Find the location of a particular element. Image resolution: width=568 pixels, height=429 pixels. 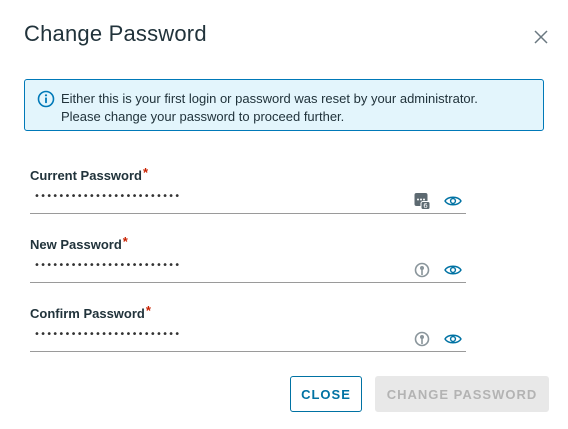

confirm-password-label: Confirm Password * is located at coordinates (248, 312).